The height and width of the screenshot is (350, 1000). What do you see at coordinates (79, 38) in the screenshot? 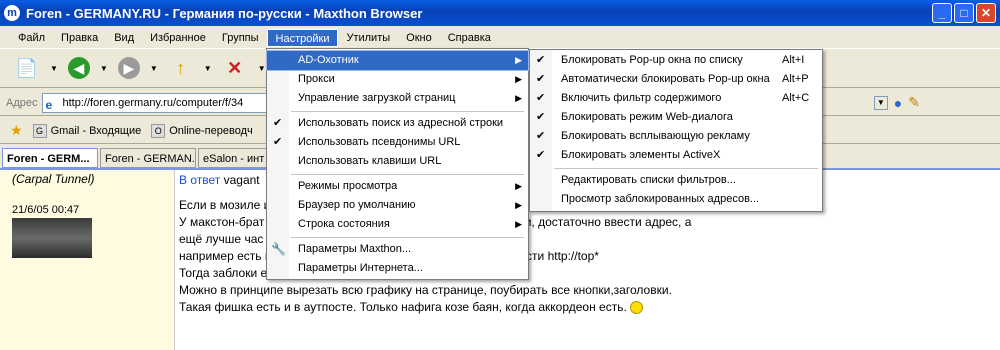
I see `menu-edit: Правка` at bounding box center [79, 38].